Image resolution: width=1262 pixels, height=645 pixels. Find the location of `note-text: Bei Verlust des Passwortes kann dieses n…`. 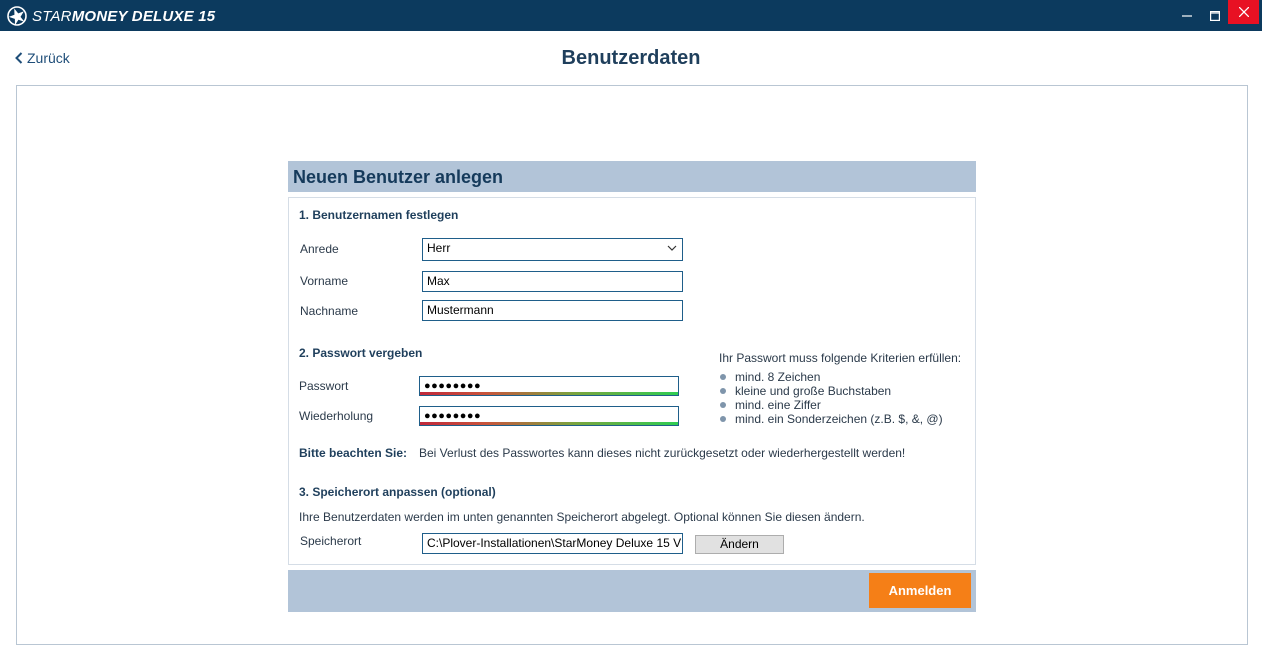

note-text: Bei Verlust des Passwortes kann dieses n… is located at coordinates (662, 453).